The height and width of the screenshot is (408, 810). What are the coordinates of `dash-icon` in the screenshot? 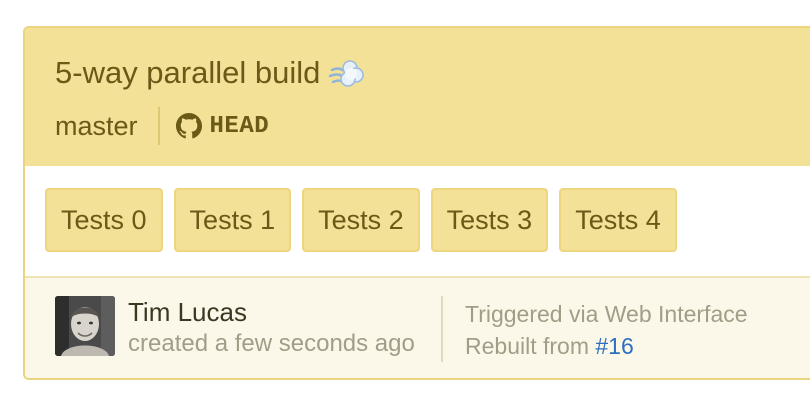 It's located at (347, 73).